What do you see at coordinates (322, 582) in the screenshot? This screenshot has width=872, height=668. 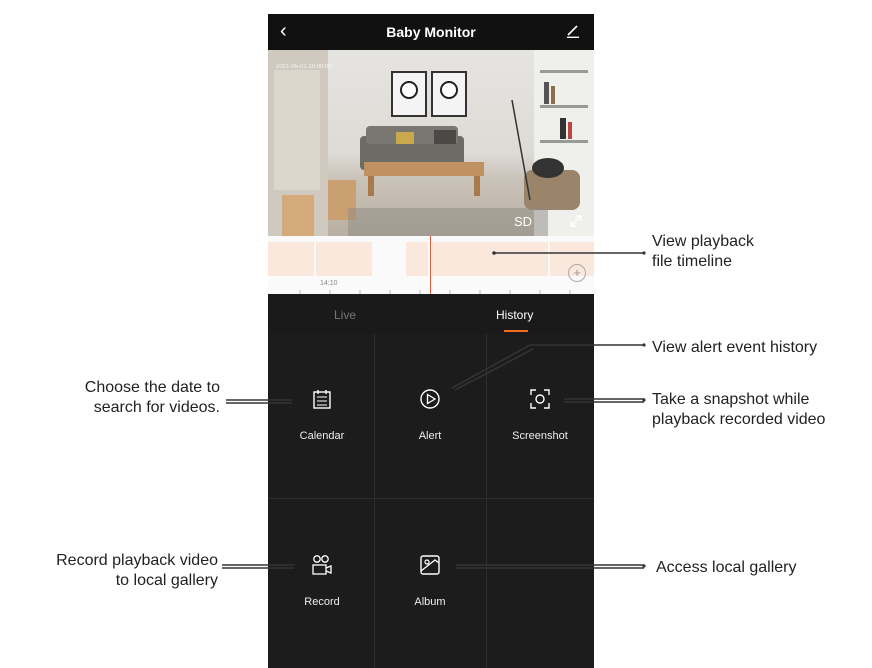 I see `record-button: Record` at bounding box center [322, 582].